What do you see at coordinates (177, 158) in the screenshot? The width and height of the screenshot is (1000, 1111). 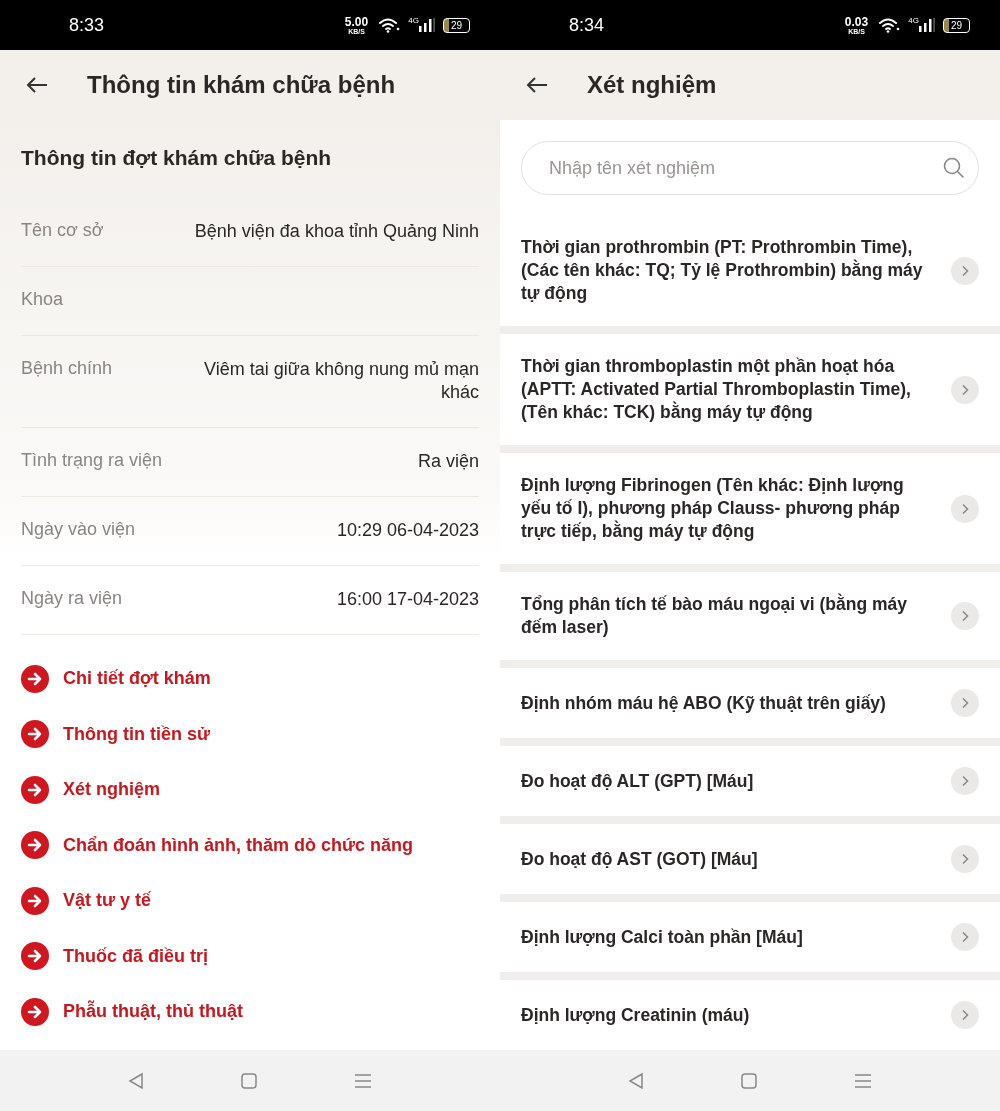 I see `section-title: Thông tin đợt khám chữa bệnh` at bounding box center [177, 158].